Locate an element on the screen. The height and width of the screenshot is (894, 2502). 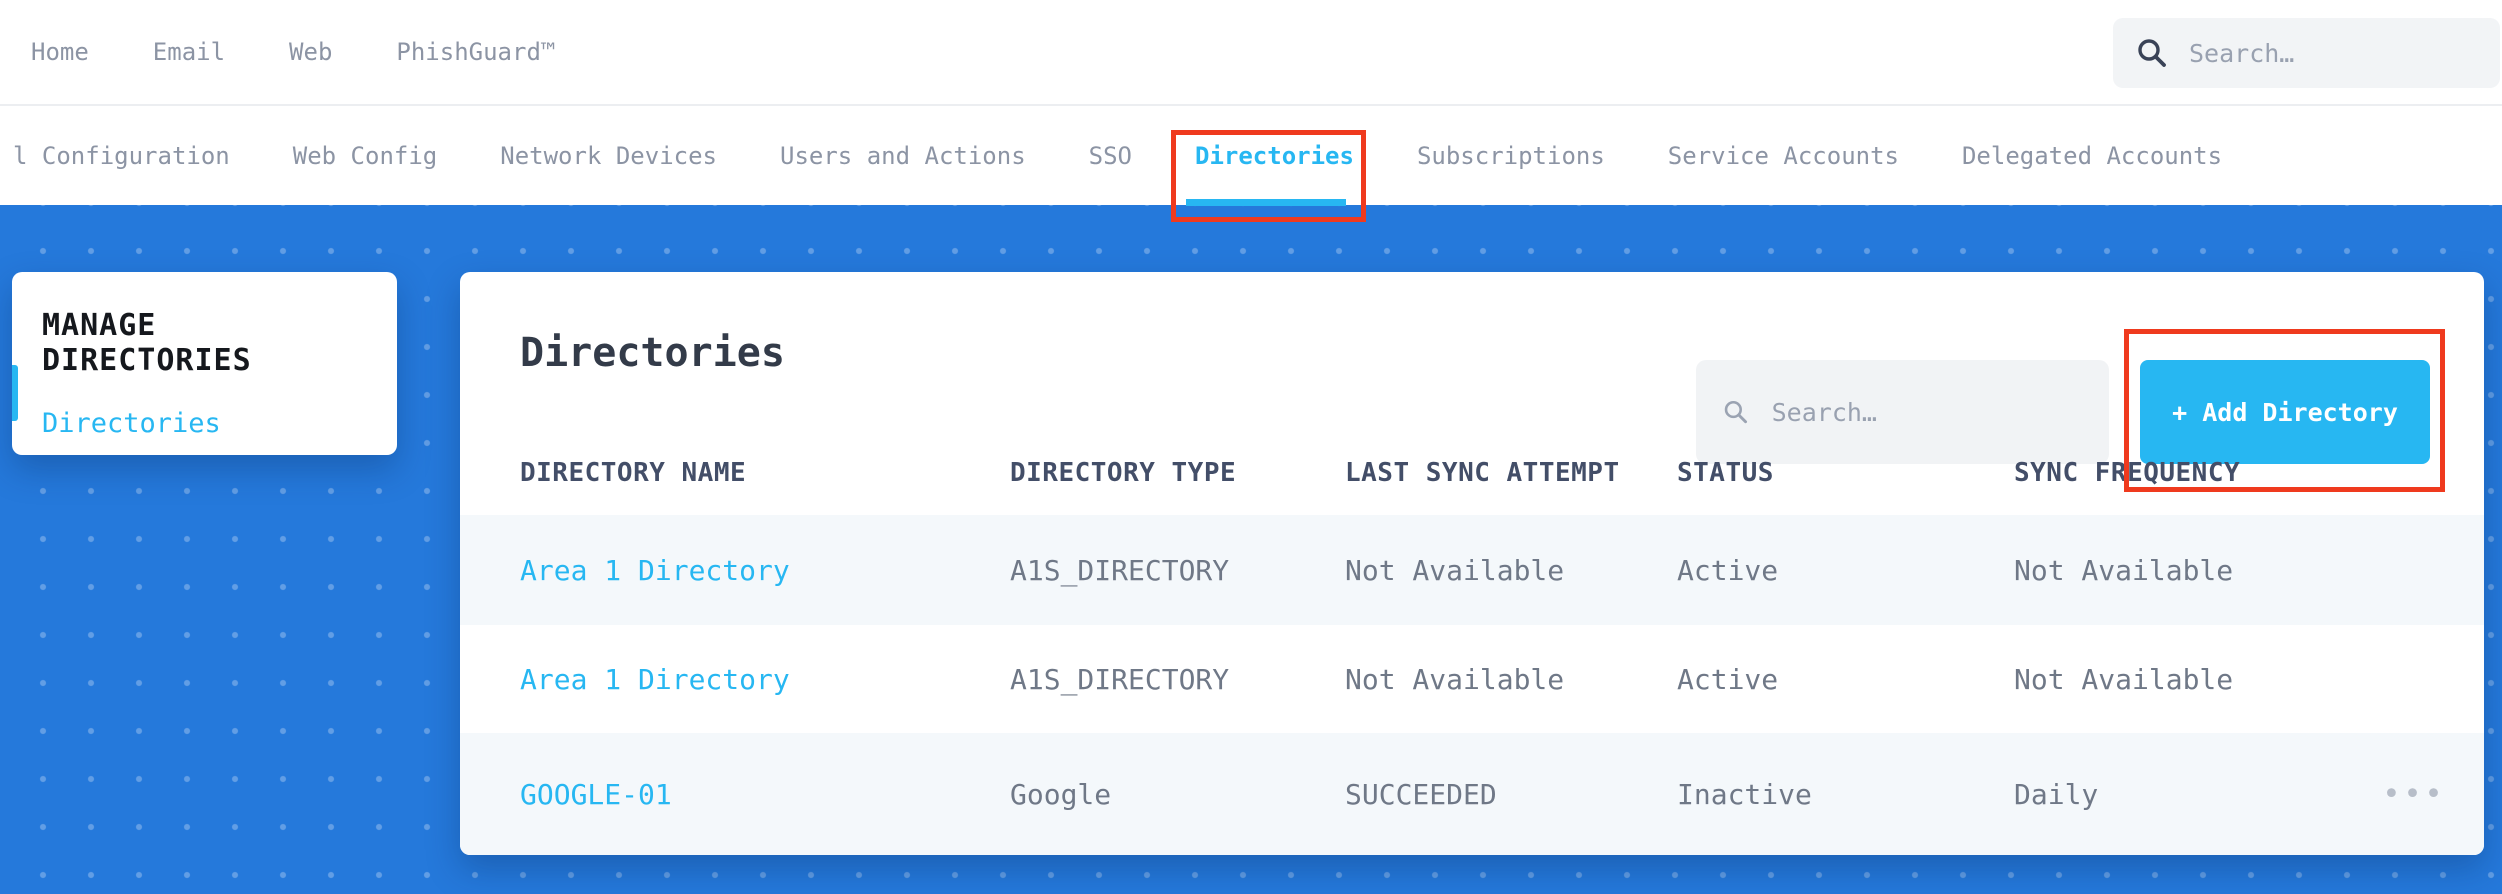
tab-directories: Directories is located at coordinates (1274, 156).